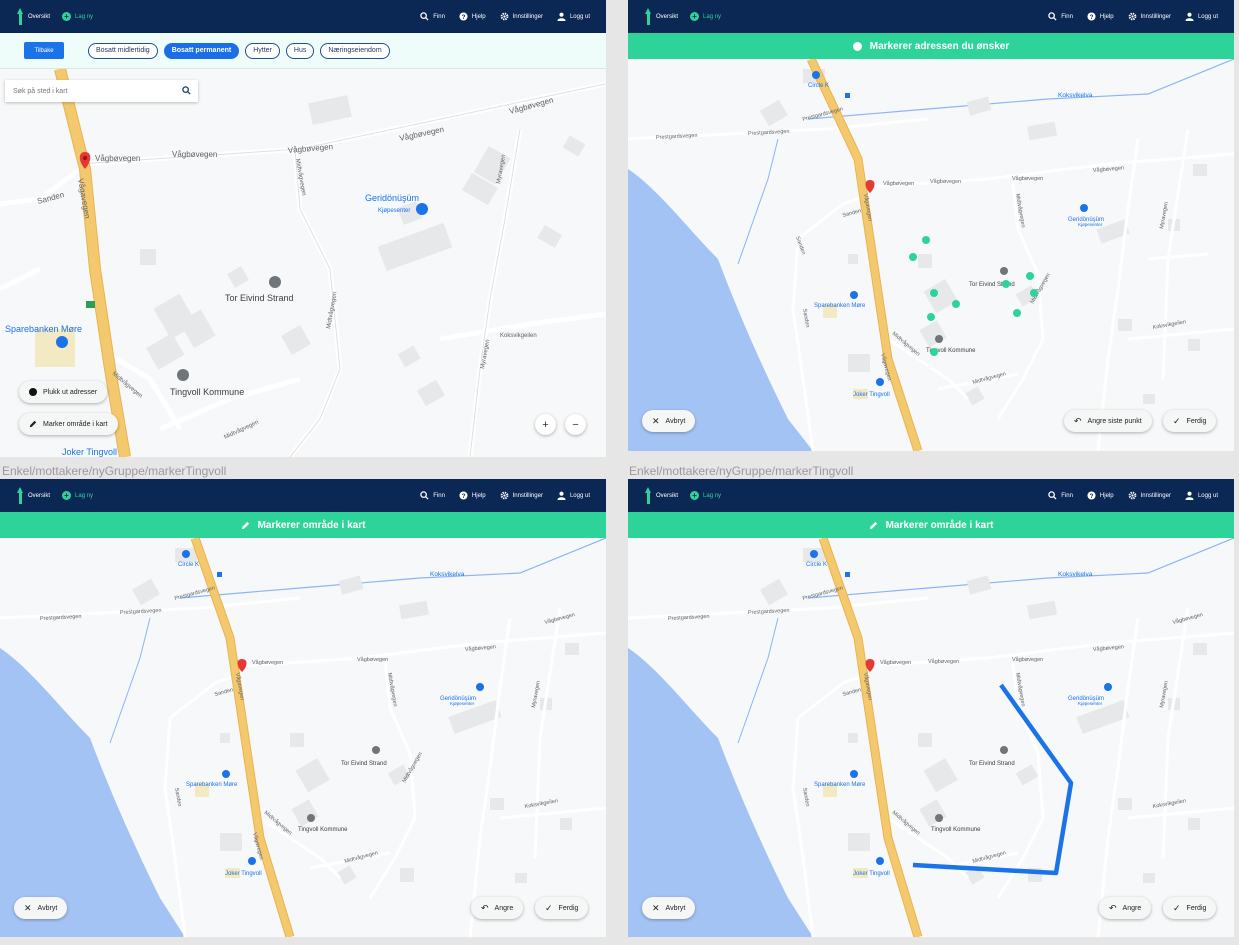 The width and height of the screenshot is (1239, 945). I want to click on mode-banner: Markerer adressen du ønsker, so click(931, 46).